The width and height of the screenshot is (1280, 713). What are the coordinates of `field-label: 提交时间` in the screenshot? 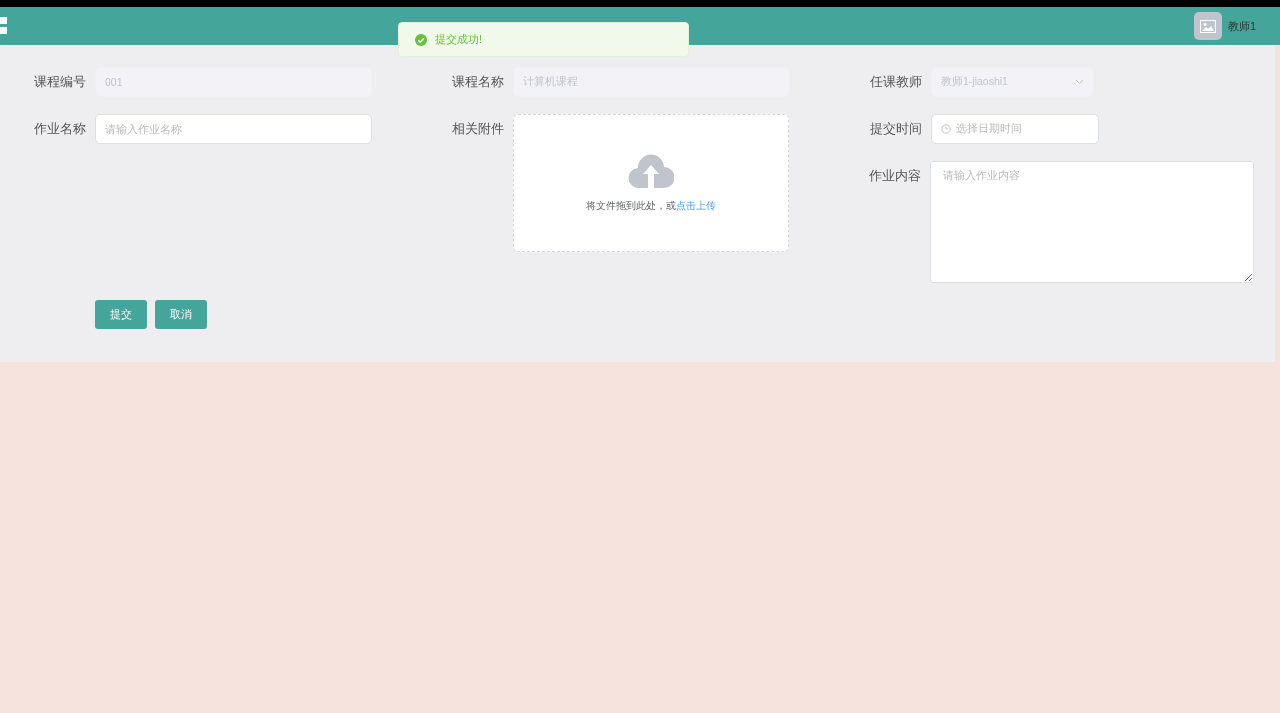 It's located at (896, 129).